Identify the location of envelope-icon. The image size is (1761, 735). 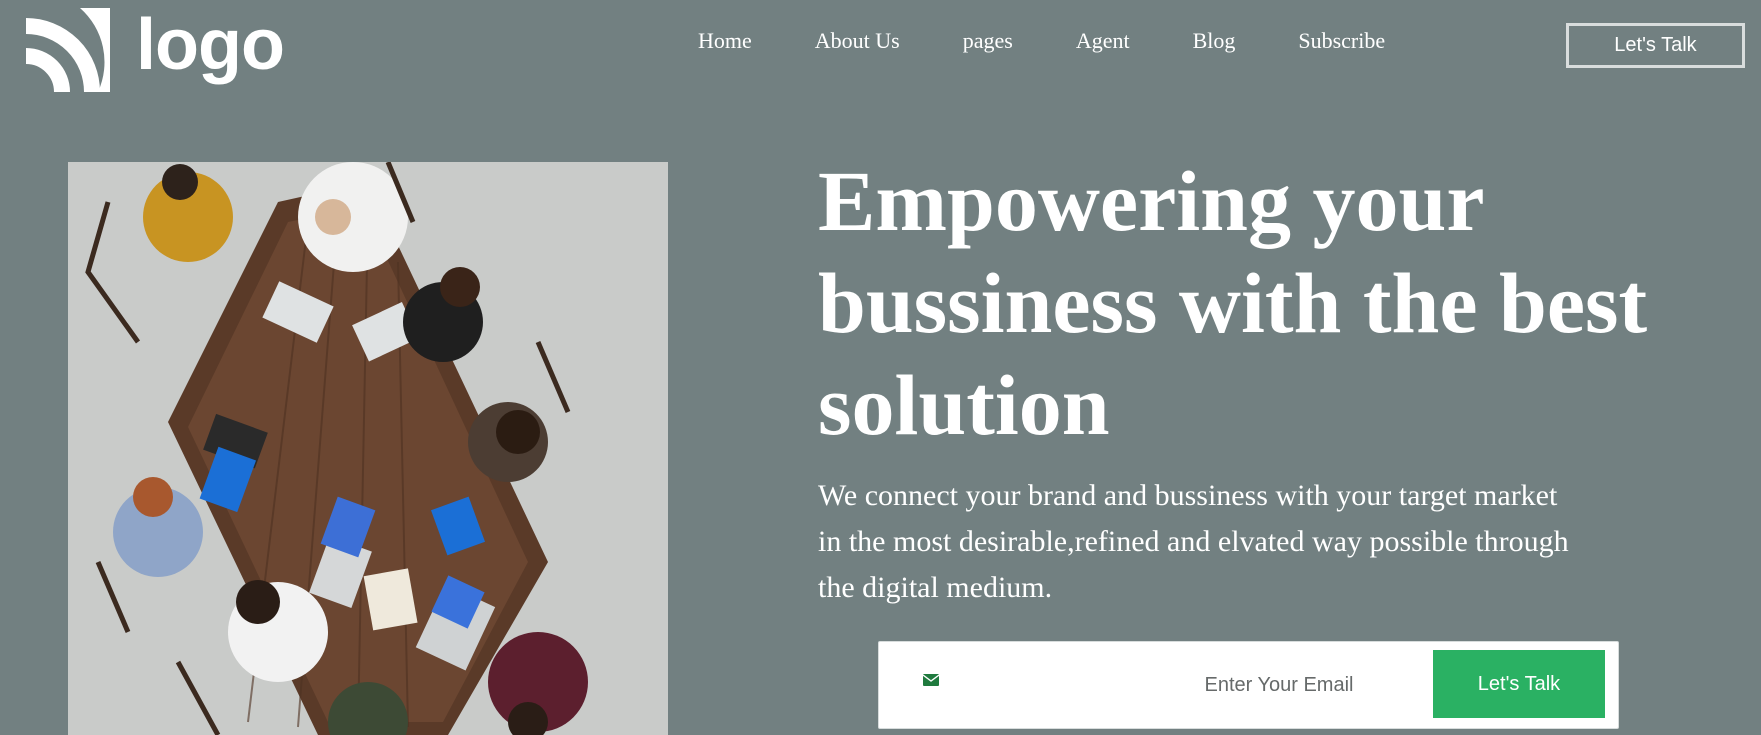
(931, 680).